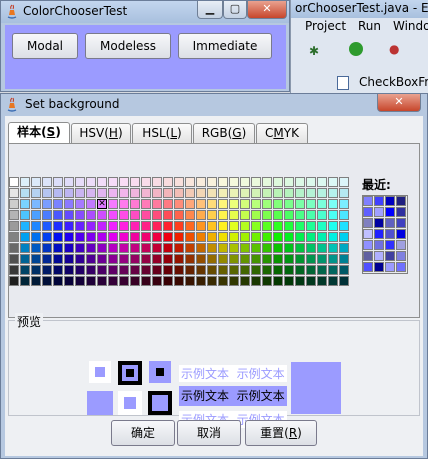  I want to click on eclipse-editor-tab: CheckBoxFr, so click(359, 82).